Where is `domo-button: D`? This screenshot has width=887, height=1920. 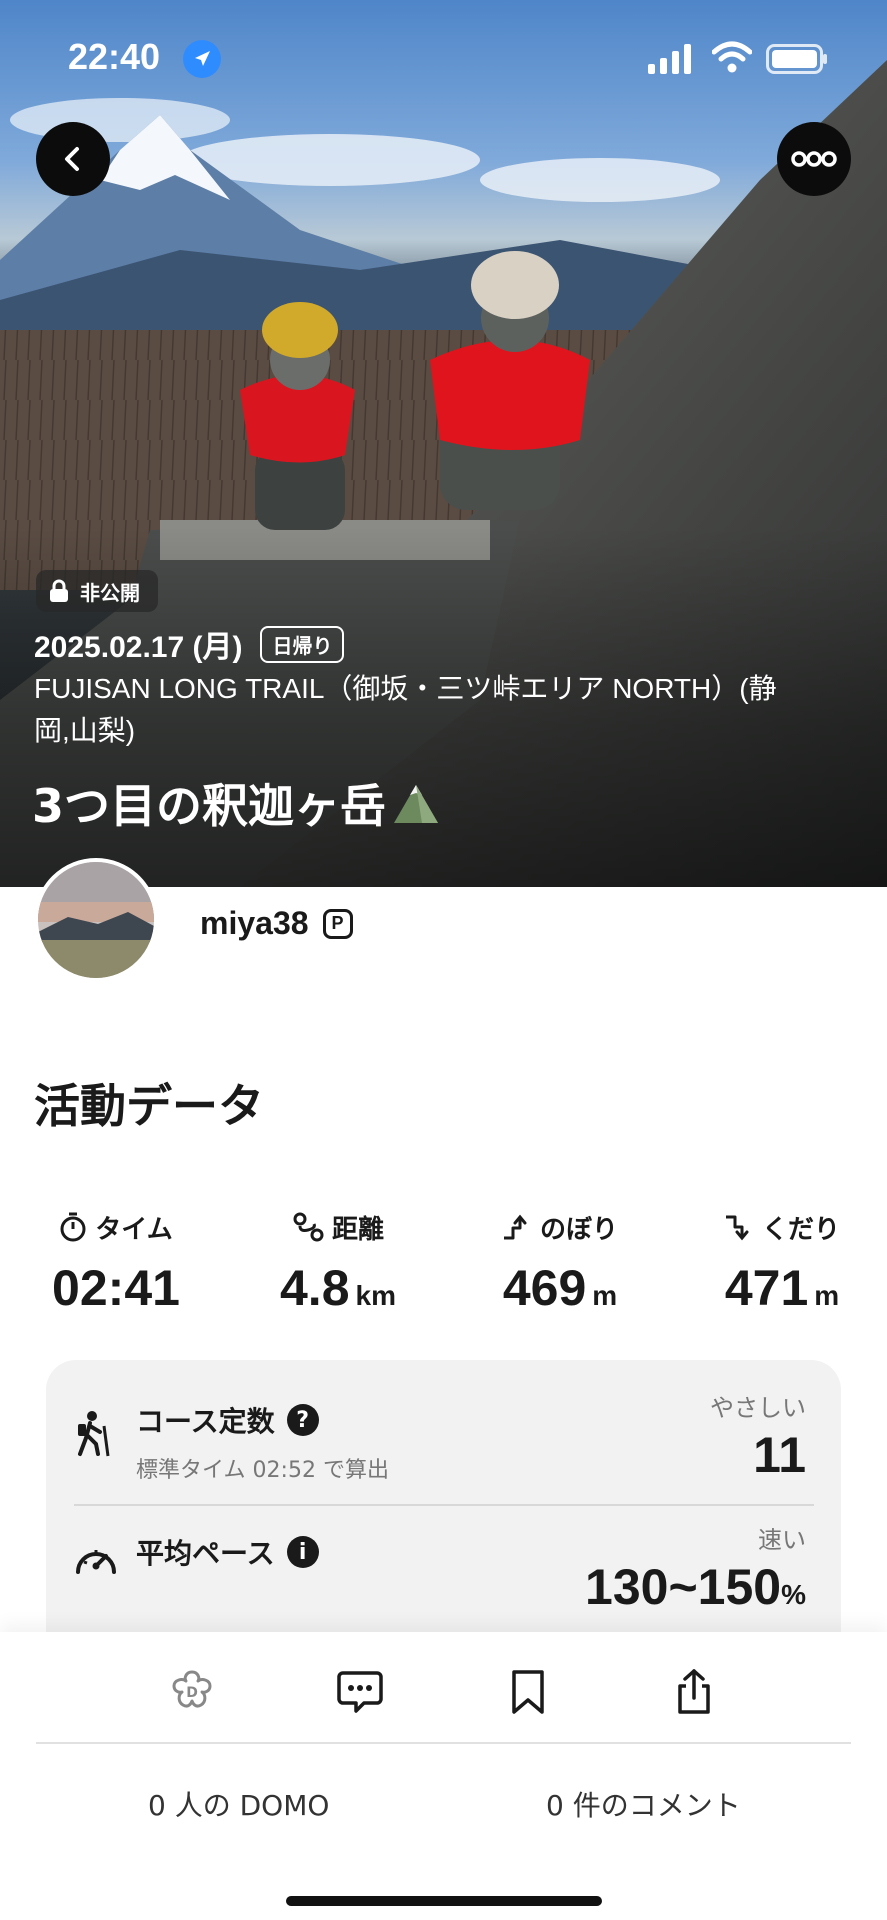 domo-button: D is located at coordinates (192, 1692).